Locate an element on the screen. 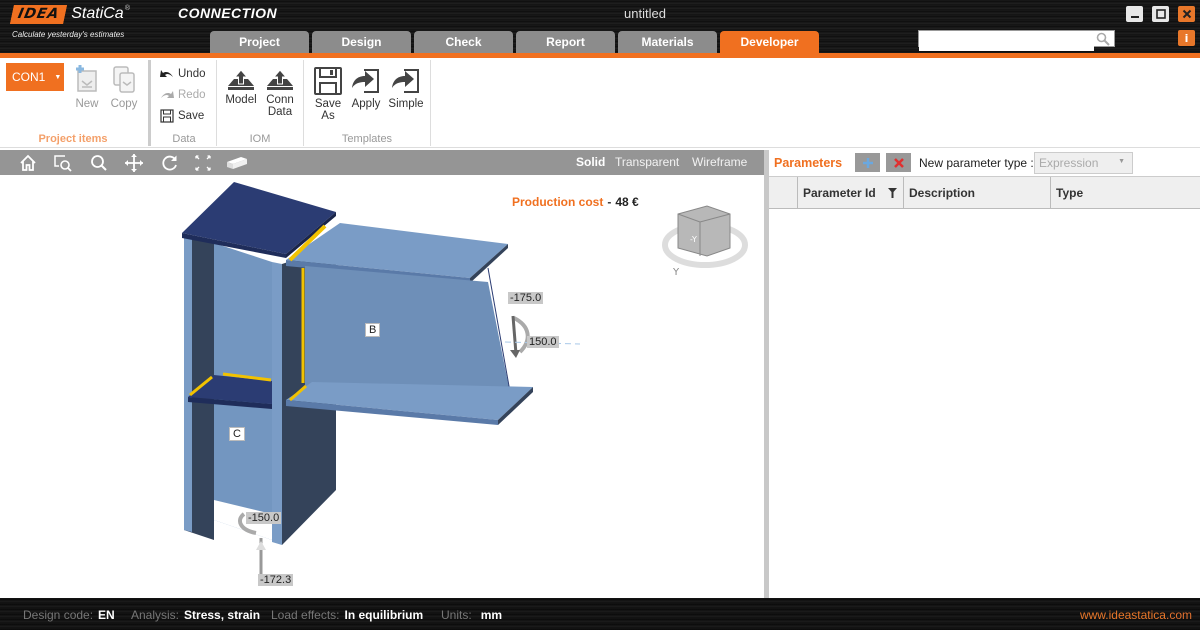  column-header-parameter-id: Parameter Id is located at coordinates (850, 192).